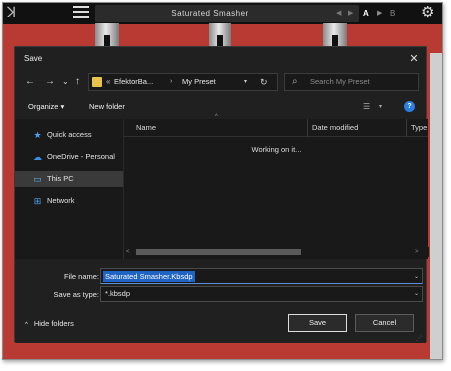  Describe the element at coordinates (392, 13) in the screenshot. I see `ab-slot-b-button: B` at that location.